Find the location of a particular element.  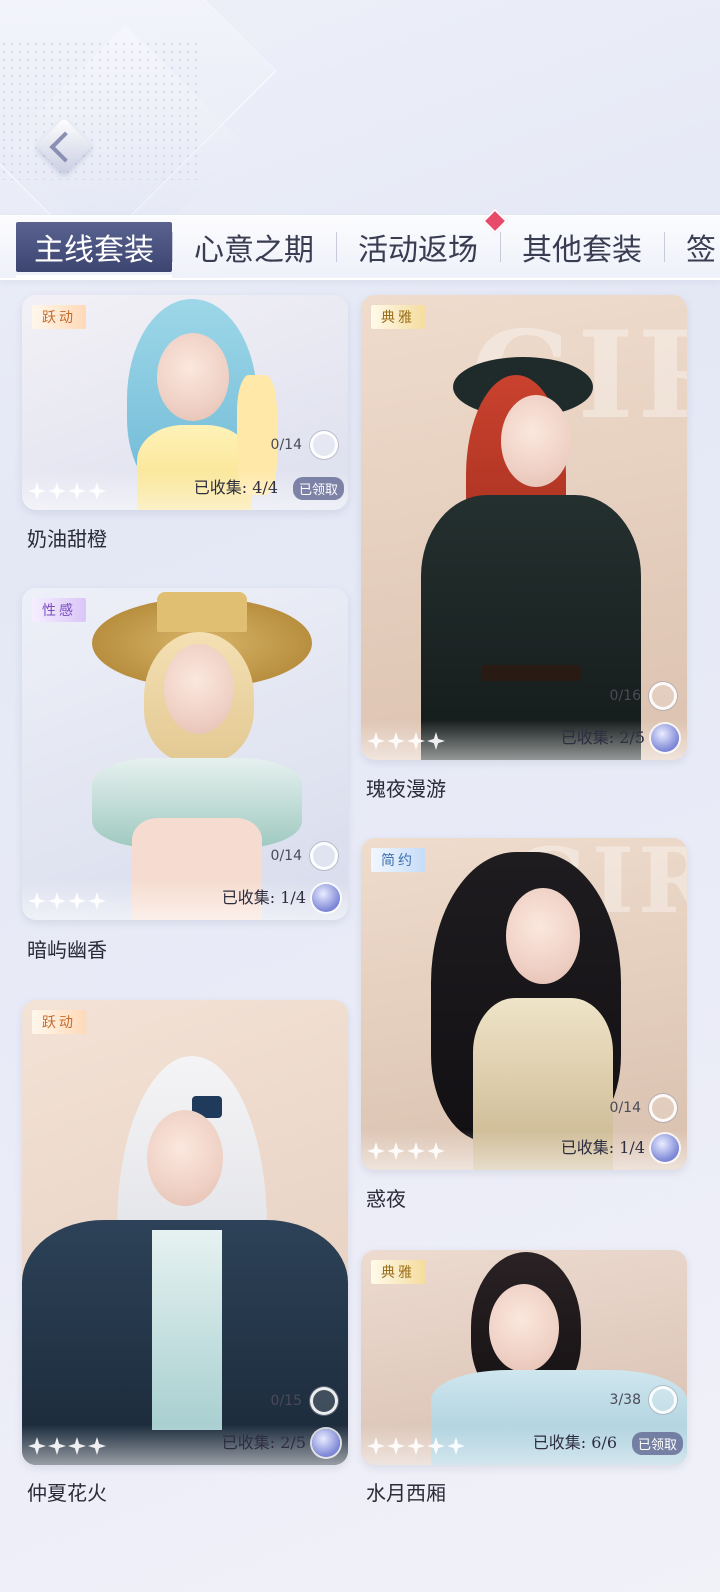

tab-other-sets: 其他套装 is located at coordinates (582, 247).